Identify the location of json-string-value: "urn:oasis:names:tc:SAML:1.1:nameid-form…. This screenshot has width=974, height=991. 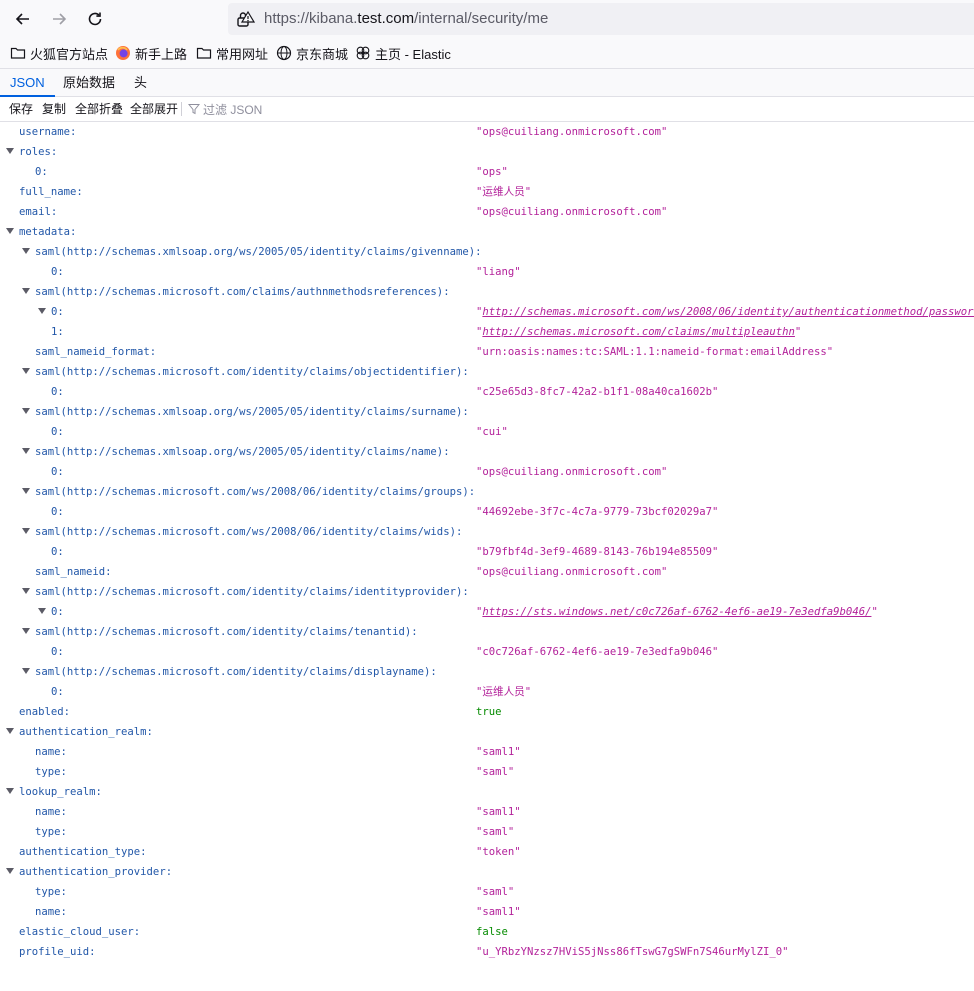
(655, 352).